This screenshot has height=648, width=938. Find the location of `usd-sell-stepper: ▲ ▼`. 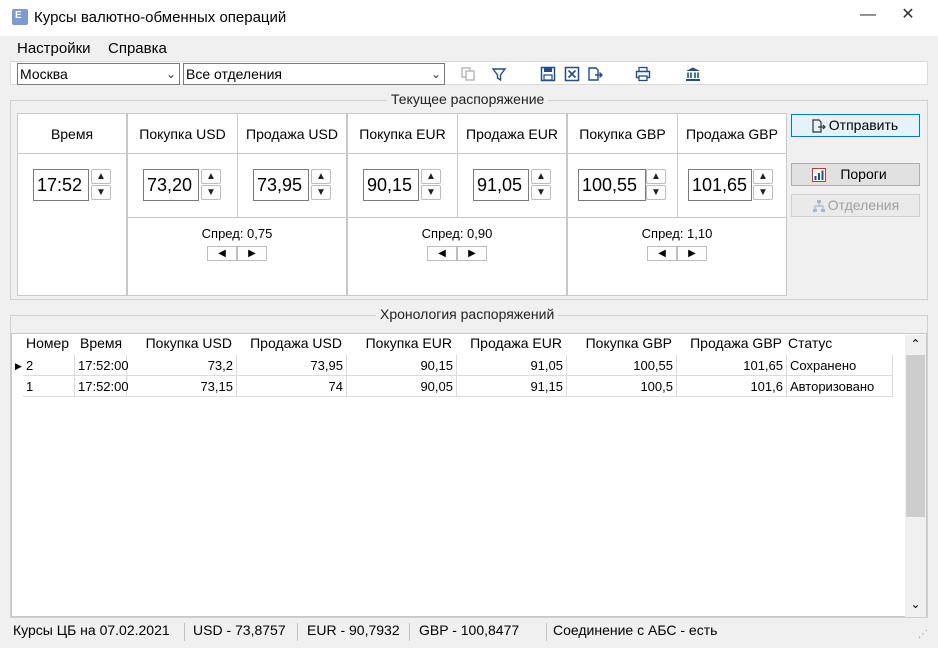

usd-sell-stepper: ▲ ▼ is located at coordinates (321, 185).